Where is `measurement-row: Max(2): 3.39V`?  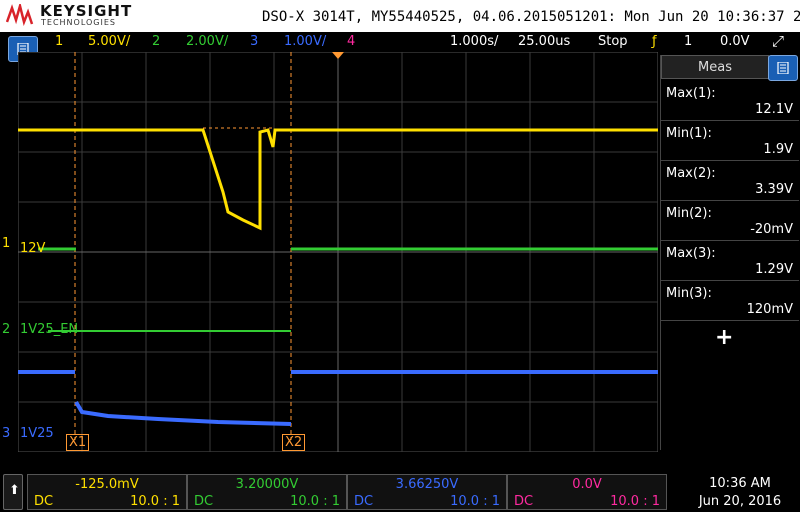
measurement-row: Max(2): 3.39V is located at coordinates (730, 180).